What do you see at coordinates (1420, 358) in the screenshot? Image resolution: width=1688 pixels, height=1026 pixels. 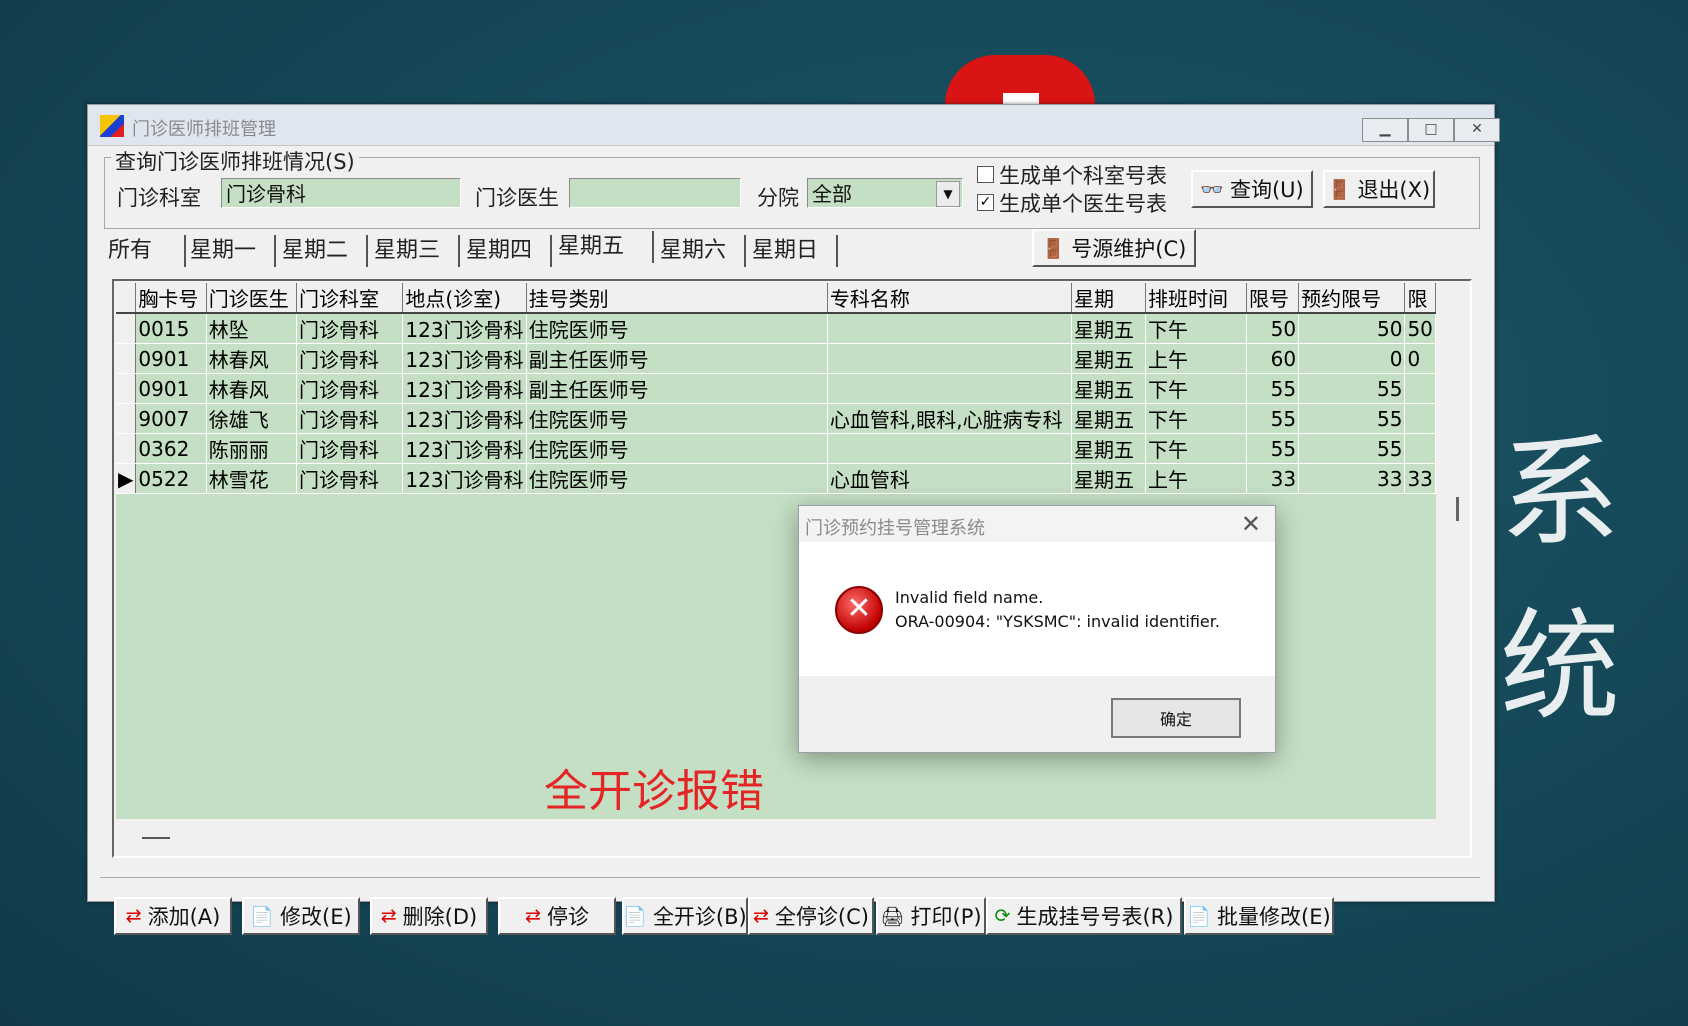 I see `table-cell-x: 0` at bounding box center [1420, 358].